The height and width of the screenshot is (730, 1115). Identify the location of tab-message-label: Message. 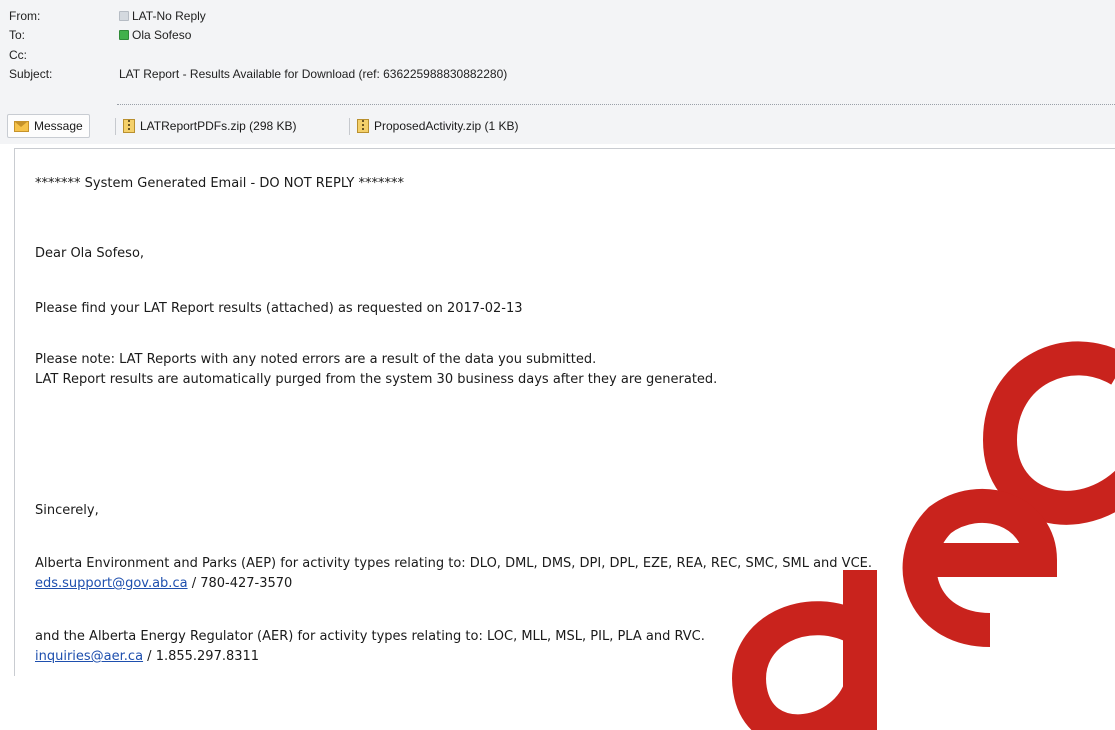
(58, 126).